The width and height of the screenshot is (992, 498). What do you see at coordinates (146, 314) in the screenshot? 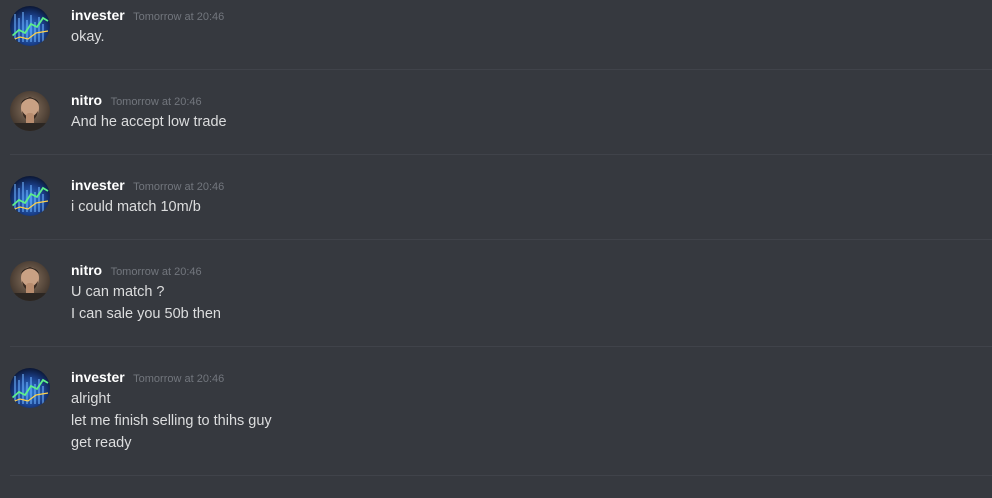
I see `message-text: I can sale you 50b then` at bounding box center [146, 314].